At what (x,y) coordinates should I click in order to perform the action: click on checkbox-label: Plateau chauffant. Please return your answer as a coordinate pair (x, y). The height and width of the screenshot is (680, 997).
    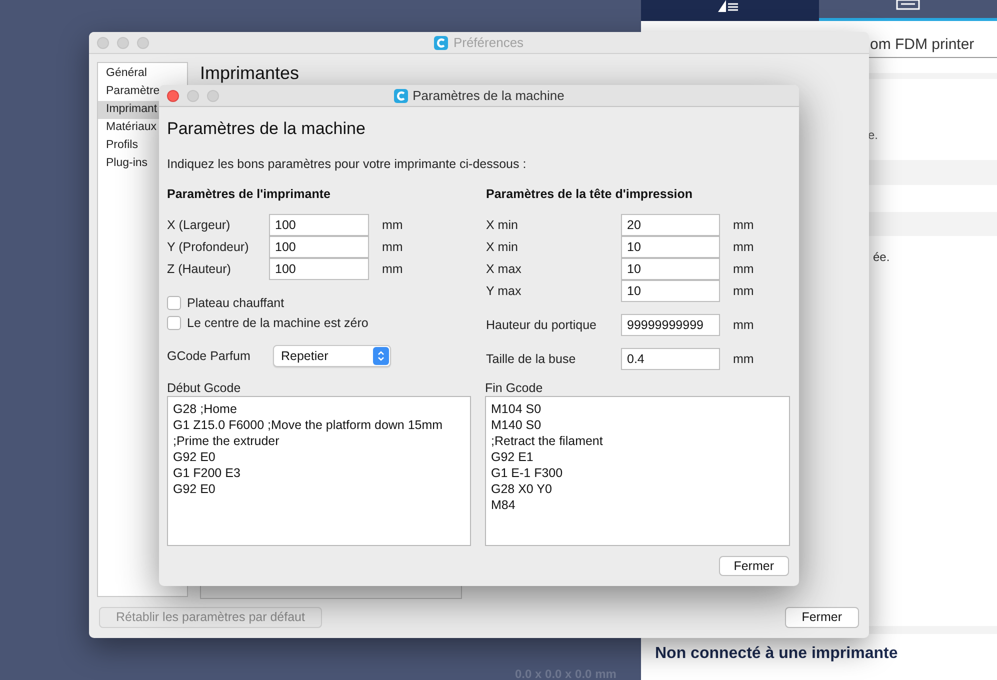
    Looking at the image, I should click on (235, 303).